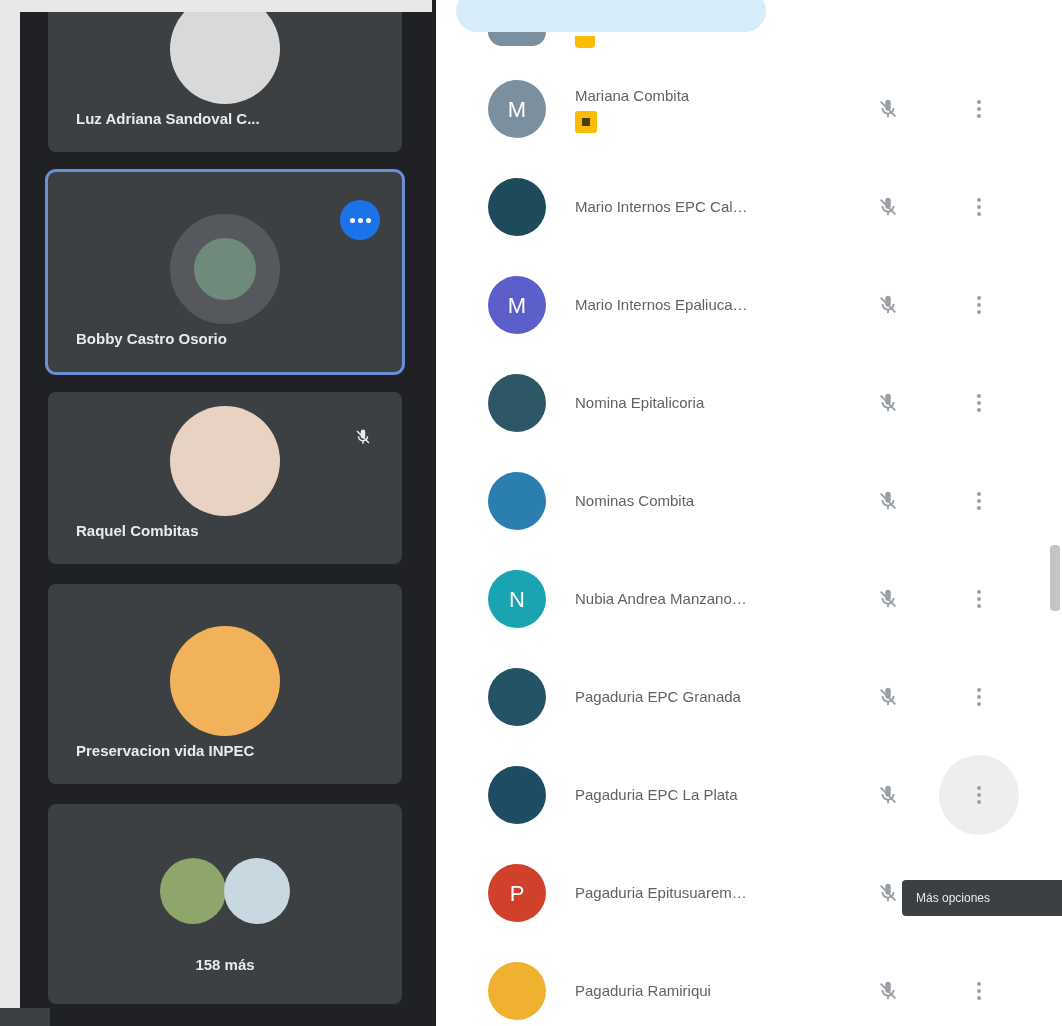 This screenshot has height=1026, width=1062. I want to click on participant-name: Pagaduria EPC Granada, so click(658, 696).